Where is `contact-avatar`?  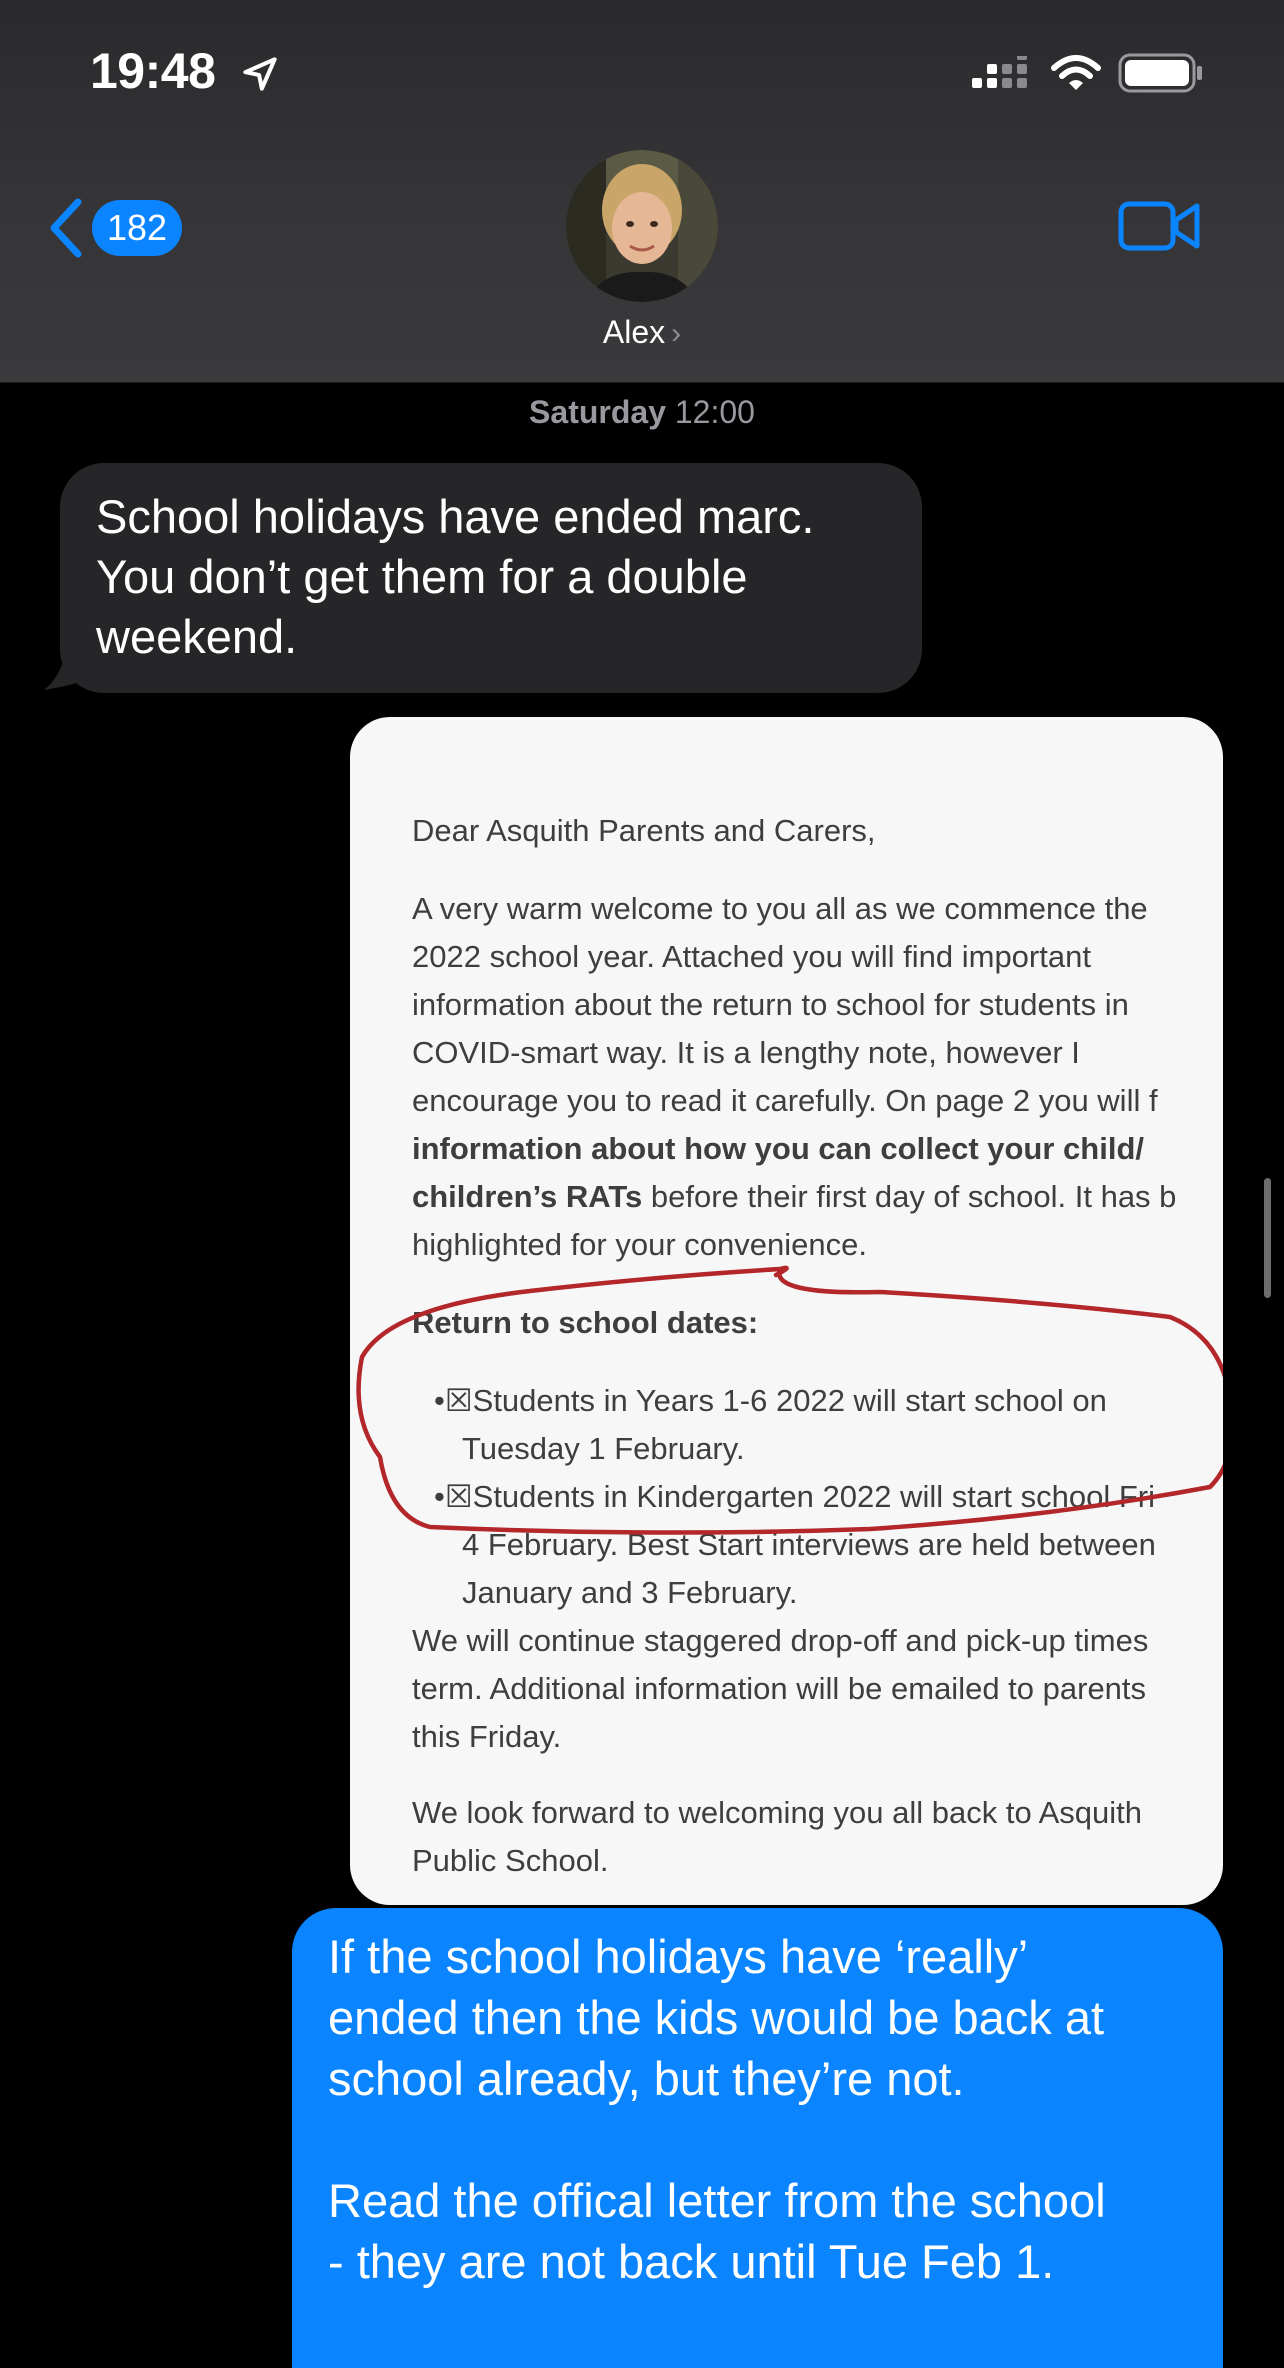 contact-avatar is located at coordinates (642, 226).